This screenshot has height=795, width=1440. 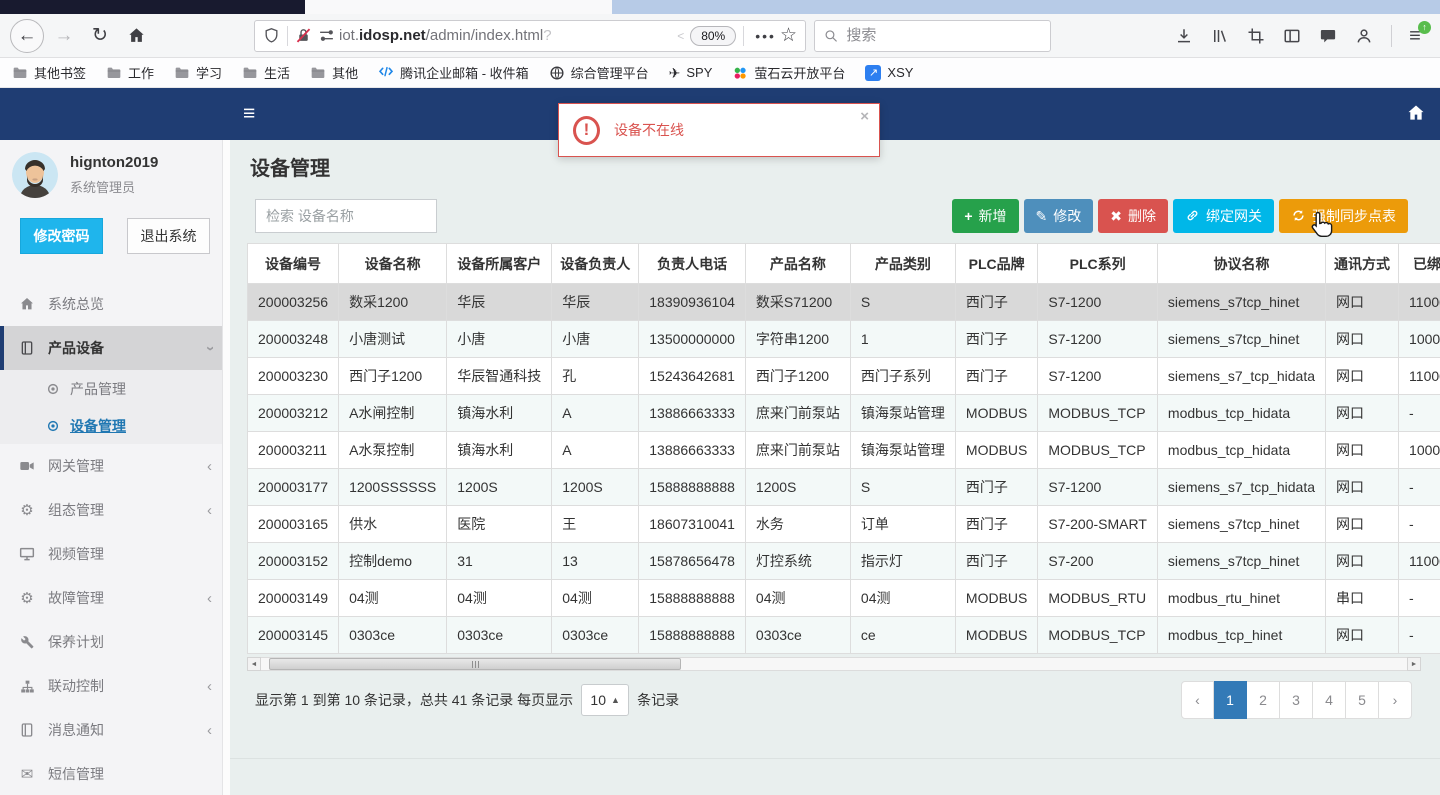 What do you see at coordinates (136, 36) in the screenshot?
I see `home-button` at bounding box center [136, 36].